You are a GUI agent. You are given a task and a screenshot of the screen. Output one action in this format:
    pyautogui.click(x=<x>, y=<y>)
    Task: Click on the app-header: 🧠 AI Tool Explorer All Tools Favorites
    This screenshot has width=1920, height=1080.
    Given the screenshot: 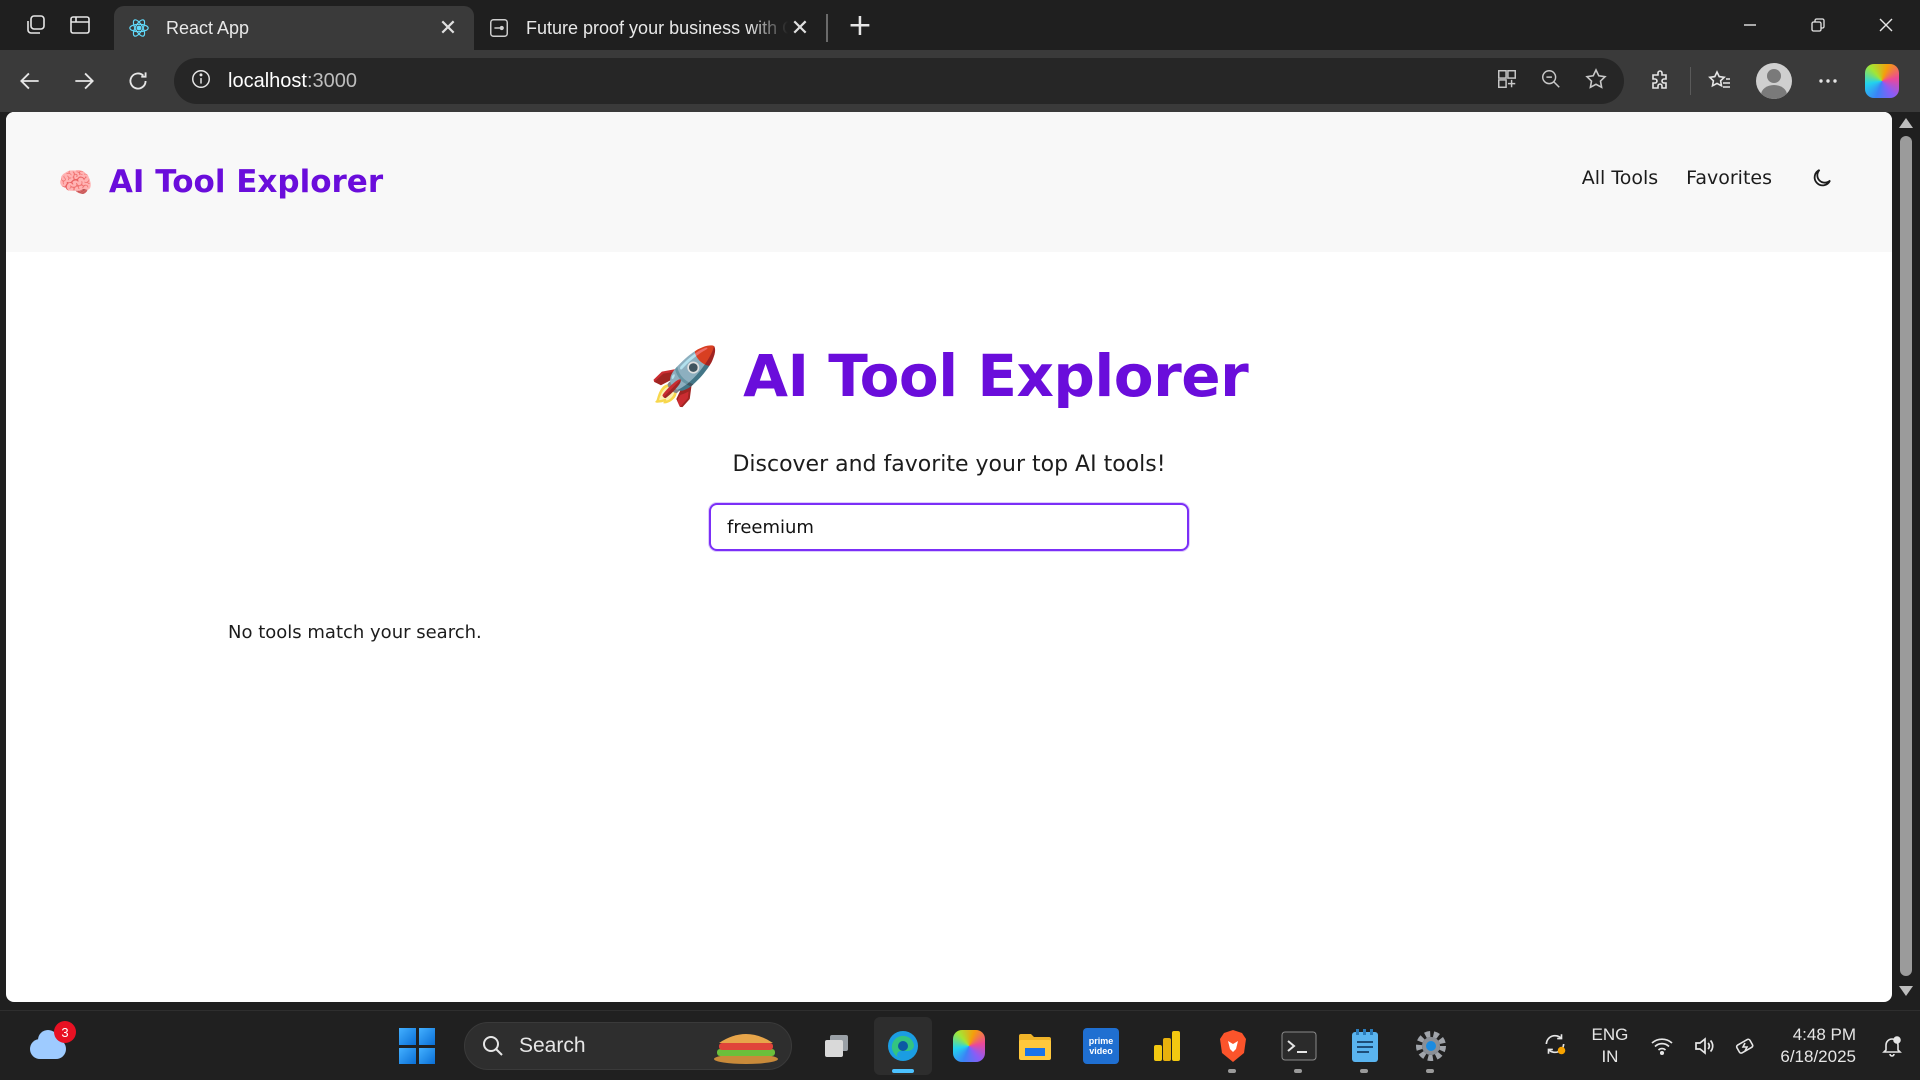 What is the action you would take?
    pyautogui.click(x=949, y=182)
    